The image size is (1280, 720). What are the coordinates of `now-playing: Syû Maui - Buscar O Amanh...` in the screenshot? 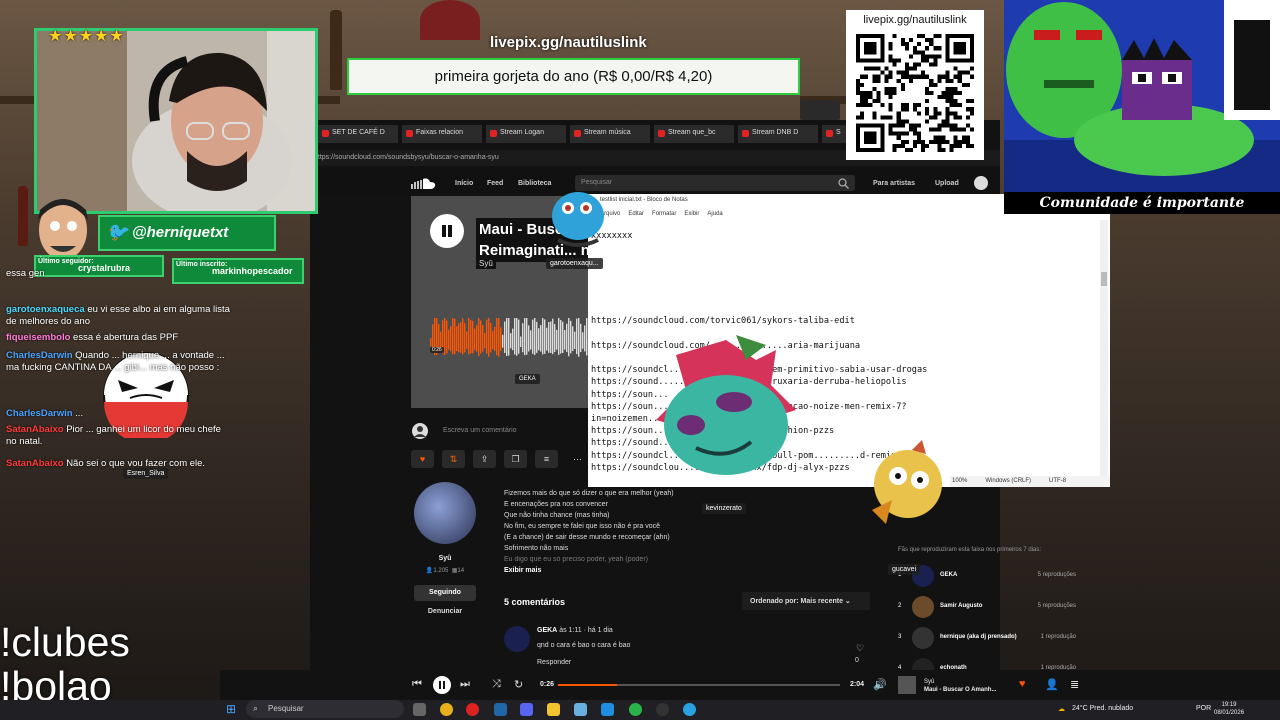 It's located at (960, 686).